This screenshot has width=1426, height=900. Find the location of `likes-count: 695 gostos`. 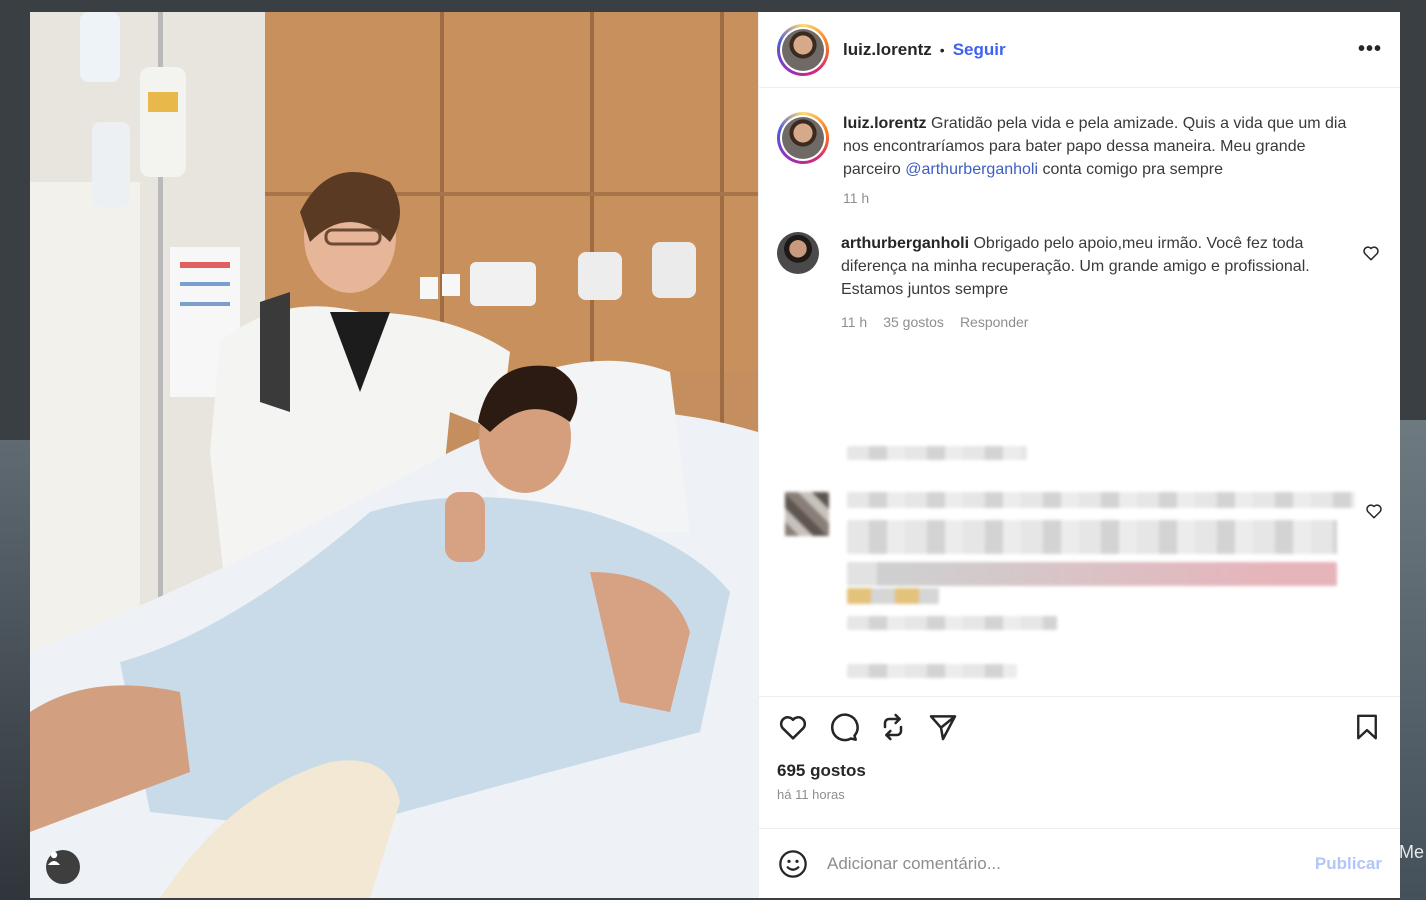

likes-count: 695 gostos is located at coordinates (1079, 771).